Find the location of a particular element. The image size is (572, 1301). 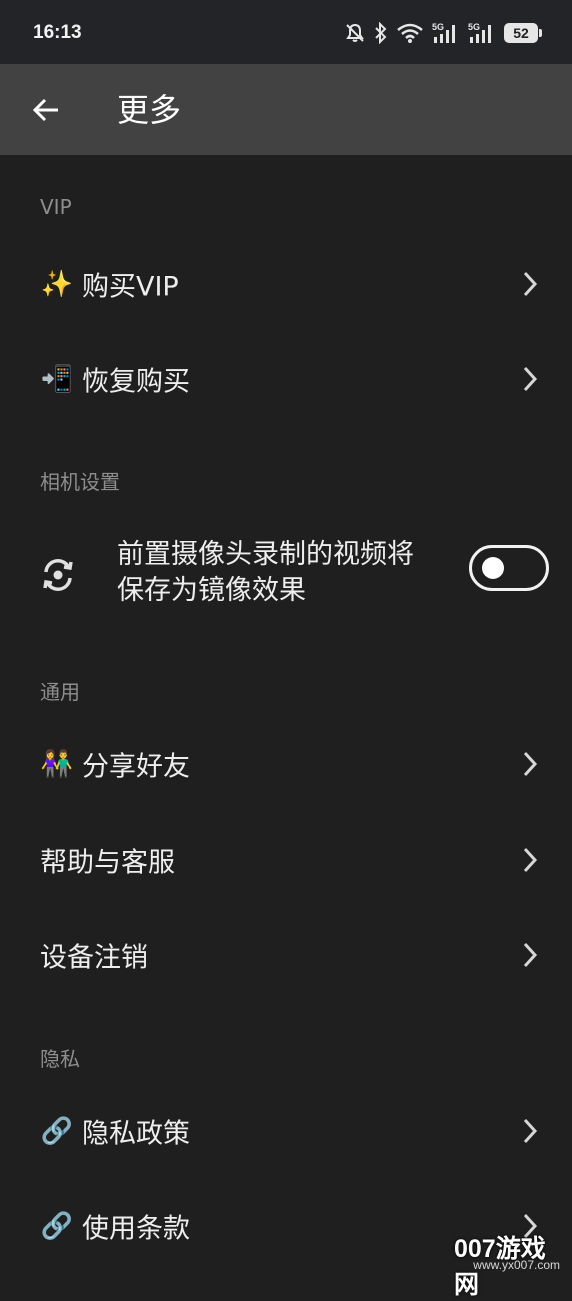

status-icons: 5G 5G 52 is located at coordinates (443, 33).